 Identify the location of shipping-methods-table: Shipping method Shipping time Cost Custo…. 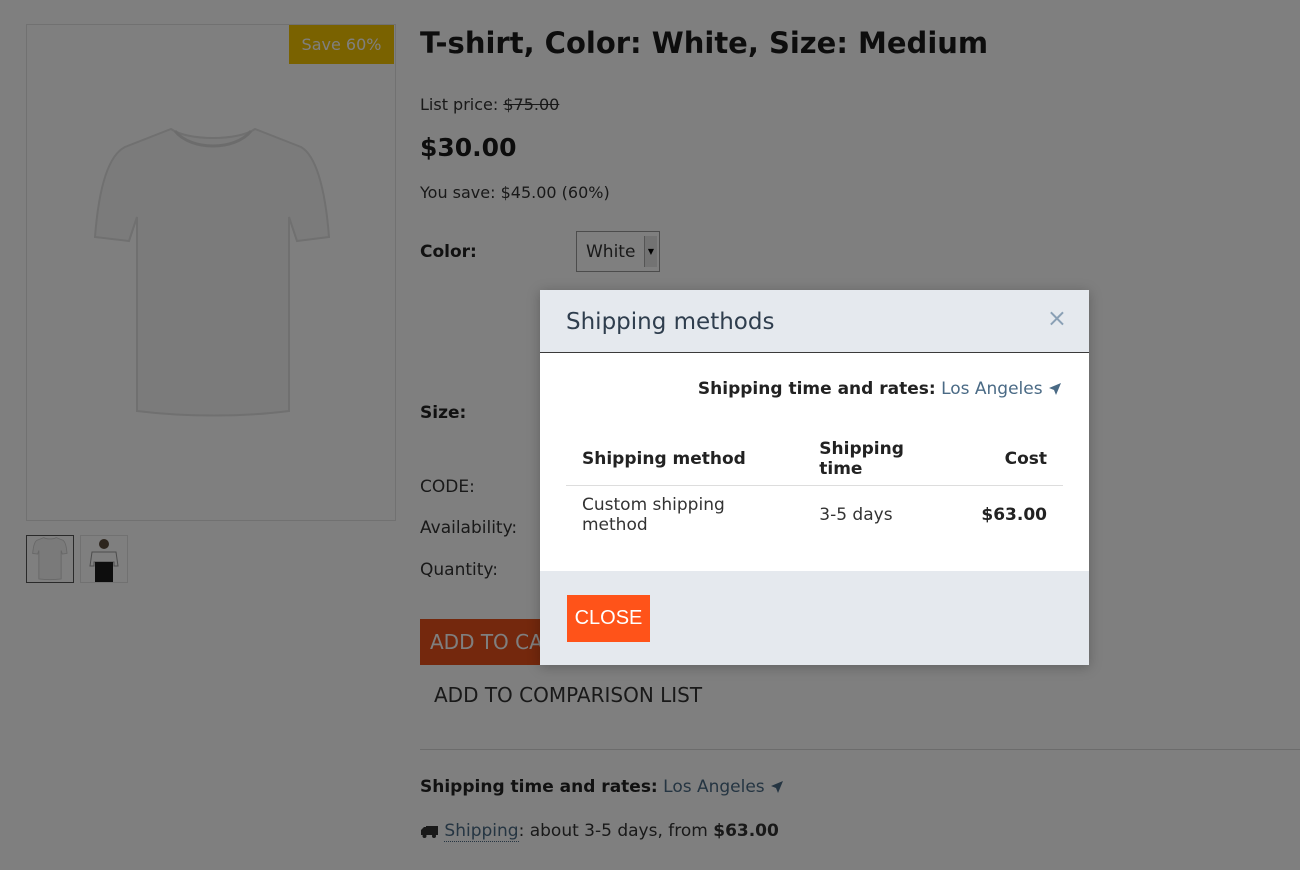
(814, 489).